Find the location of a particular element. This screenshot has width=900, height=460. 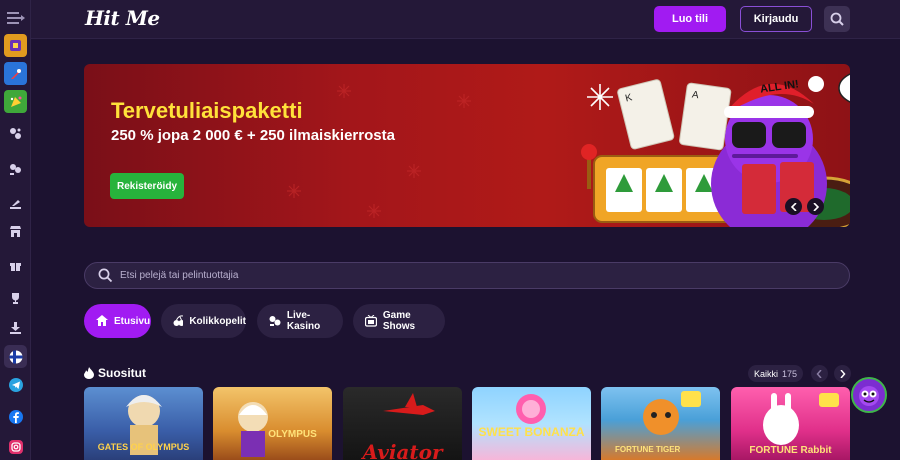

popular-next-button is located at coordinates (842, 373).